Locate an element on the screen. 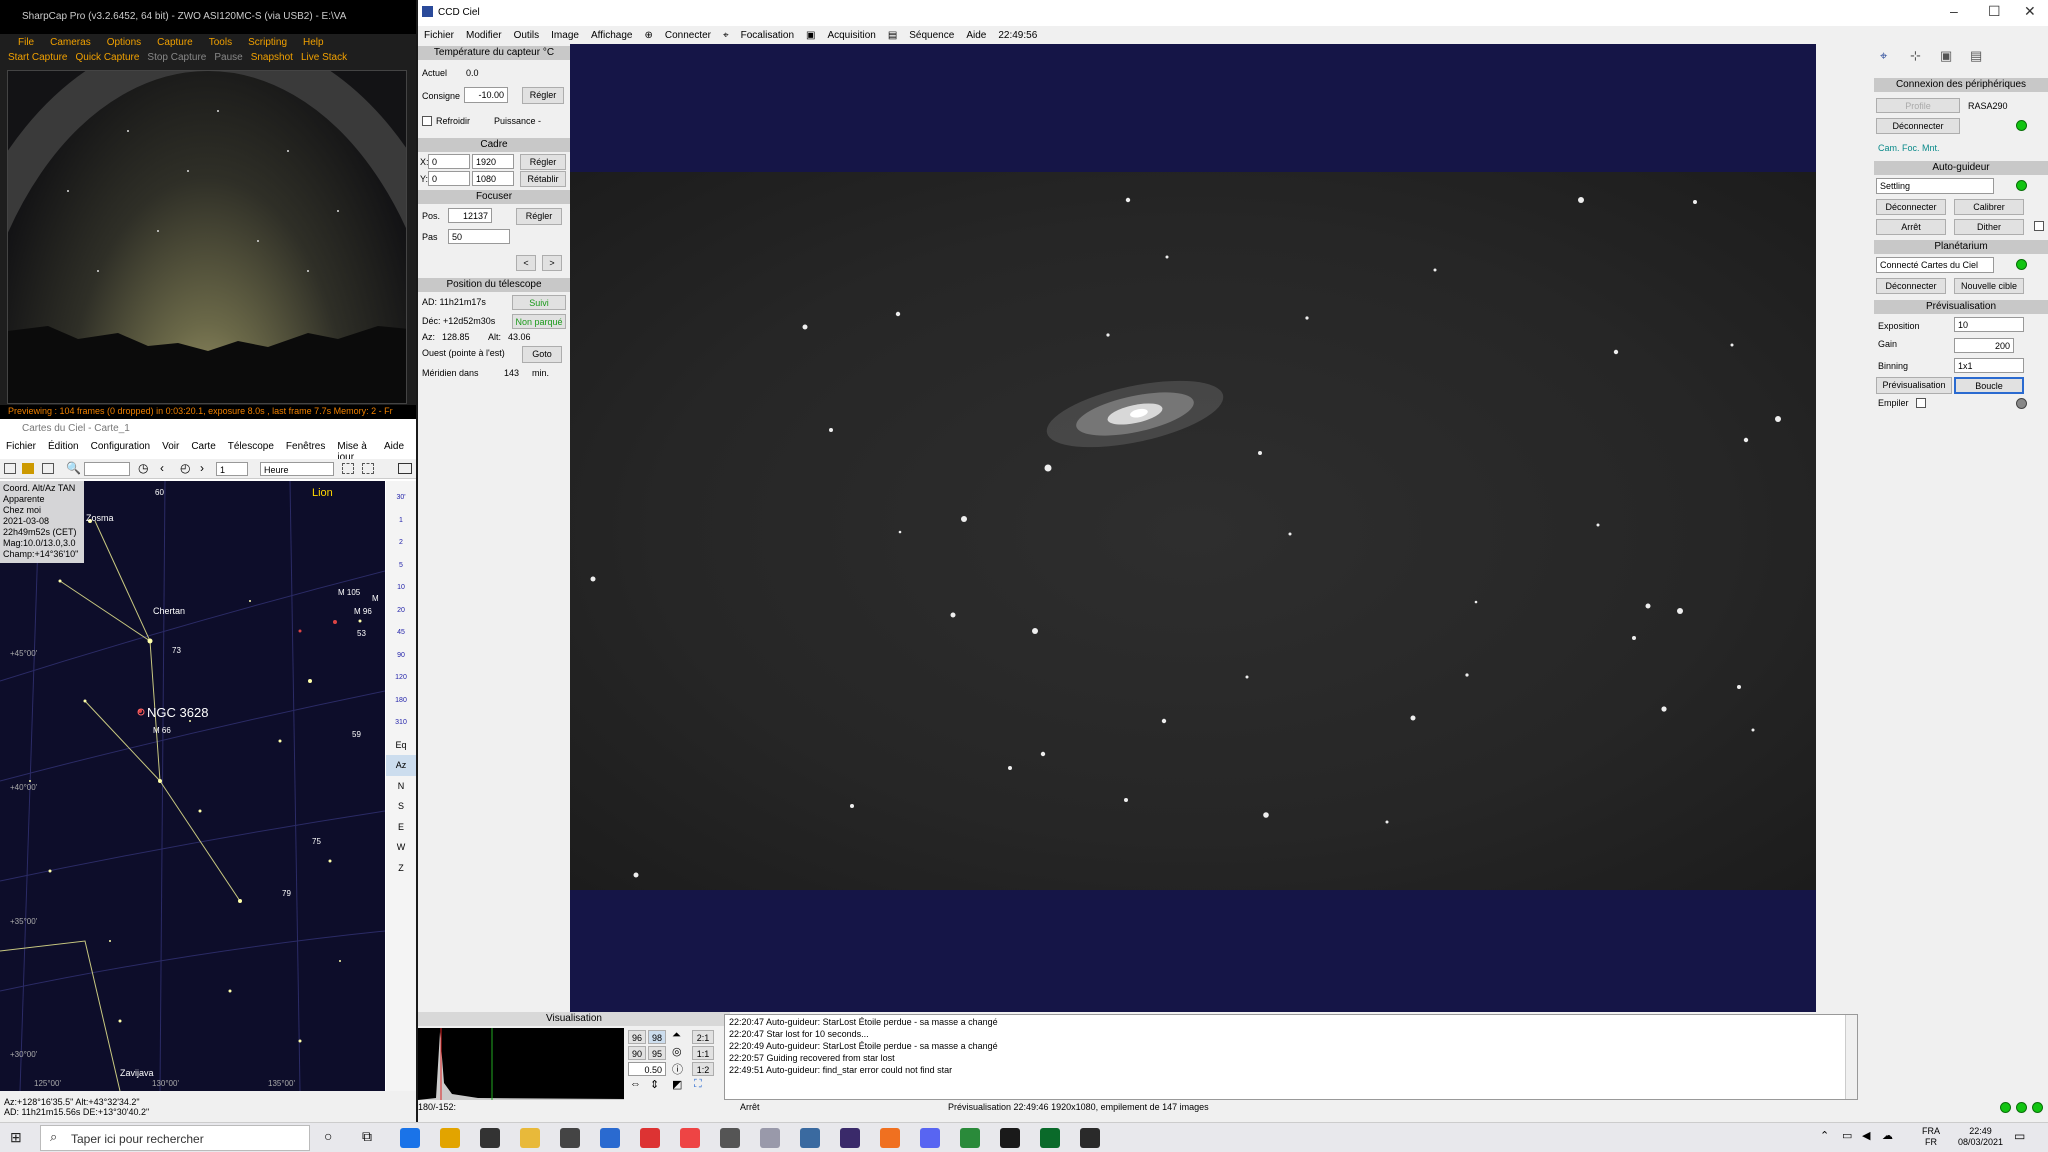 The width and height of the screenshot is (2048, 1152). focuser-regler-button: Régler is located at coordinates (539, 216).